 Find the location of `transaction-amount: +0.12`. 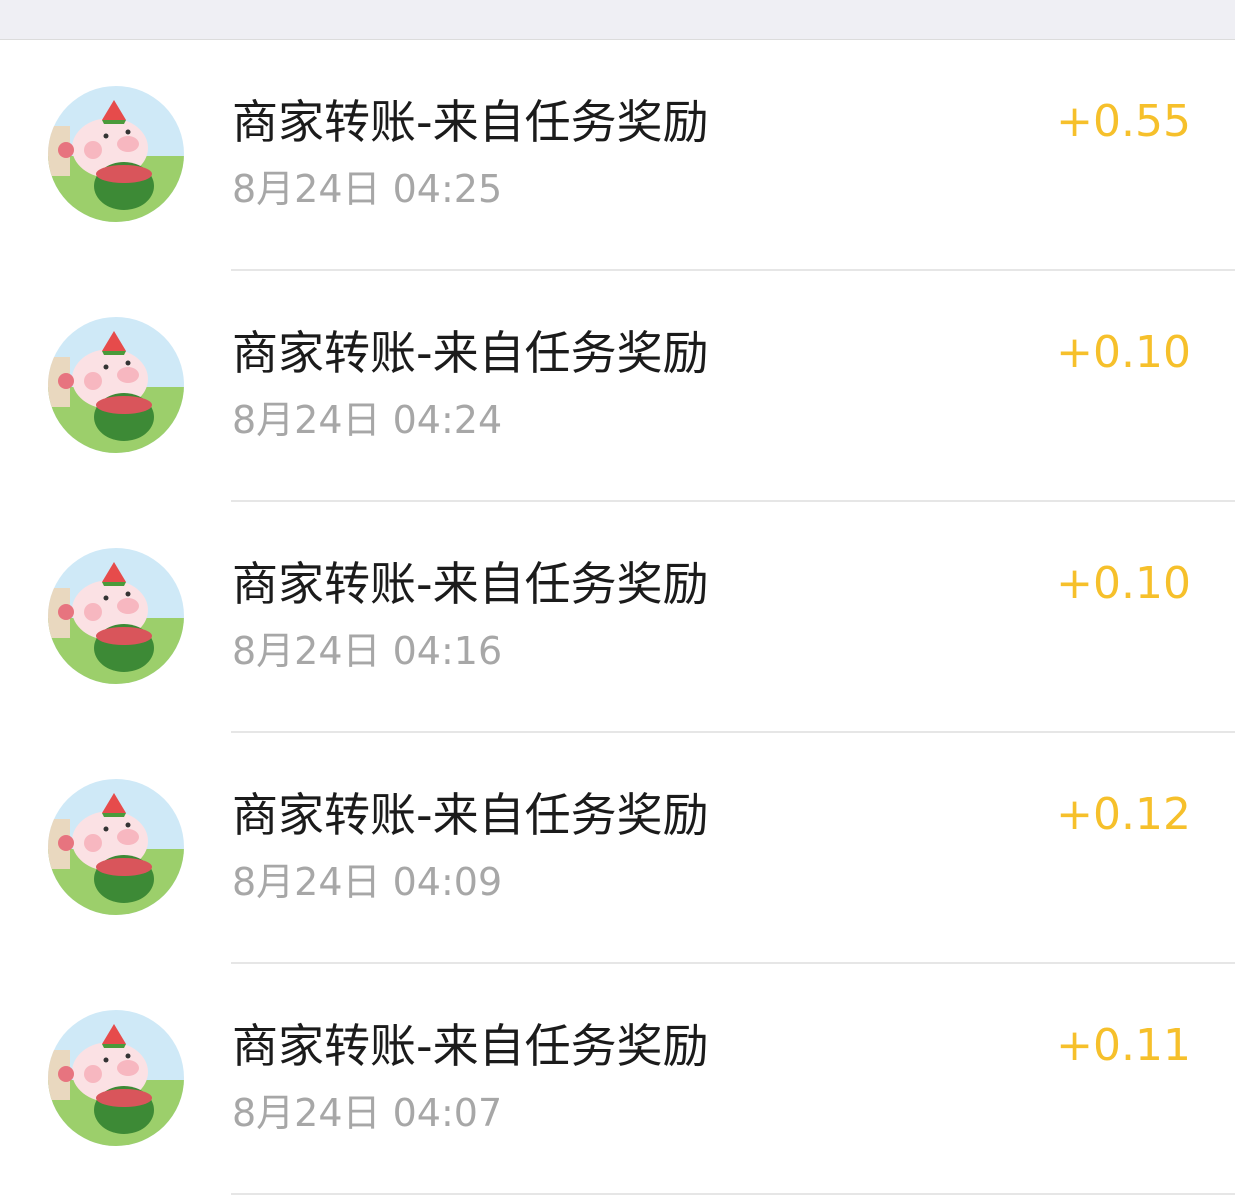

transaction-amount: +0.12 is located at coordinates (1123, 814).